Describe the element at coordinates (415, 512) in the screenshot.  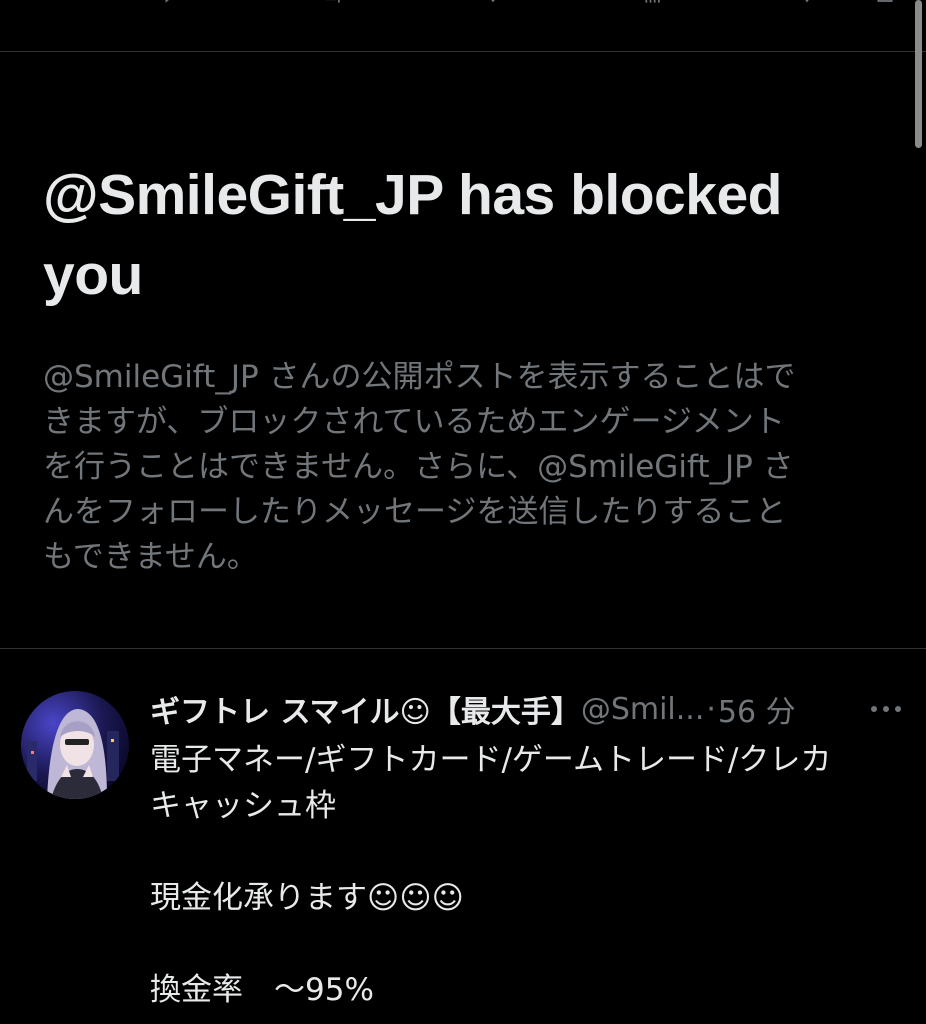
I see `description-line: んをフォローしたりメッセージを送信したりすること` at that location.